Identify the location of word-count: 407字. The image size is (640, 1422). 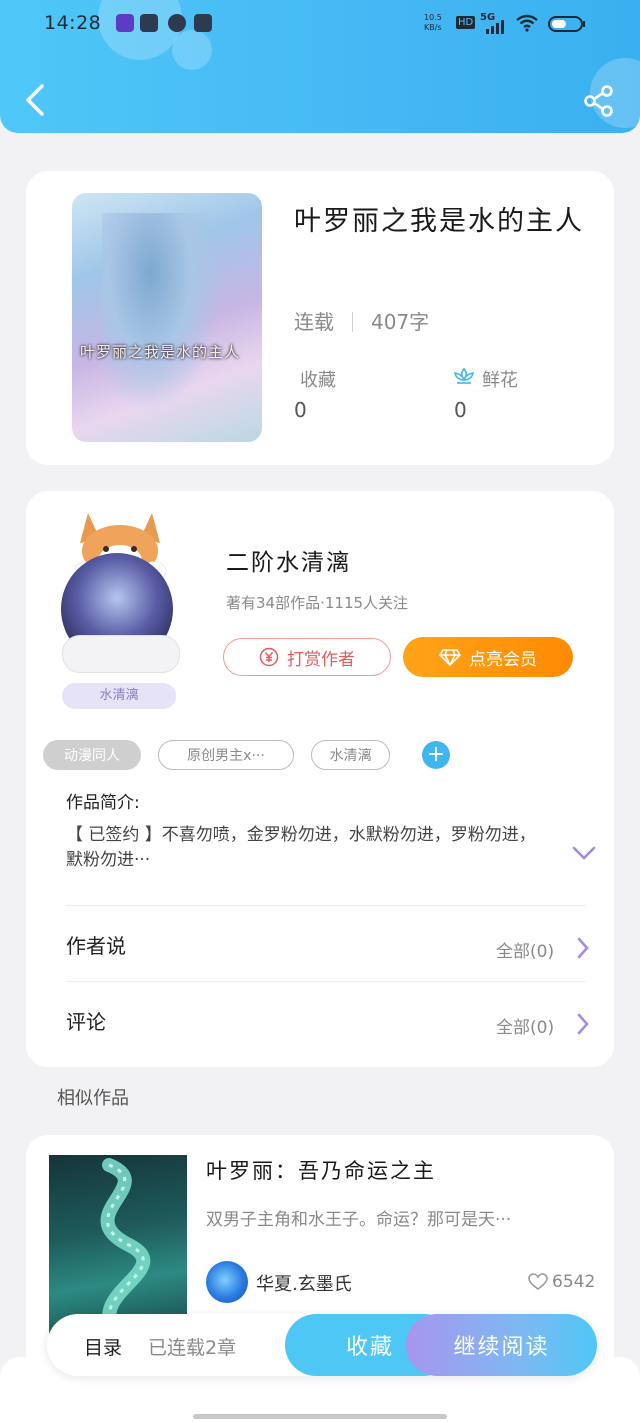
(400, 322).